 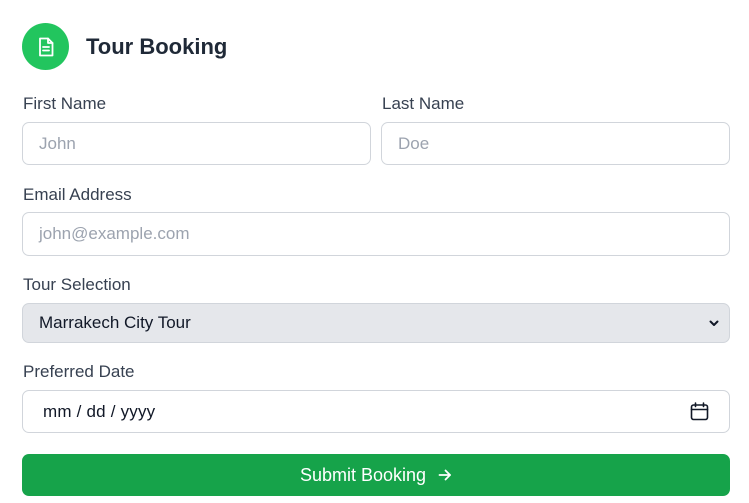 I want to click on first-name-placeholder: John, so click(x=57, y=143).